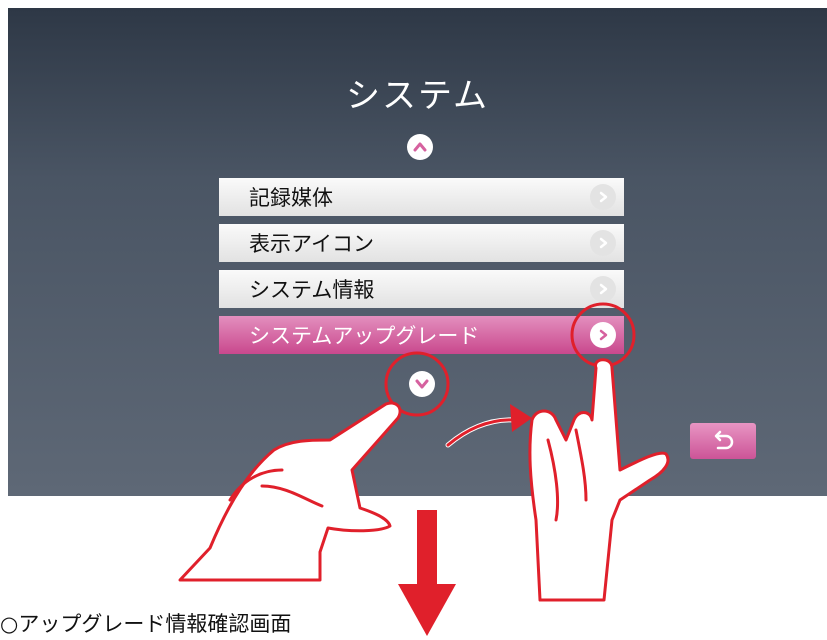  What do you see at coordinates (599, 480) in the screenshot?
I see `hand-pointer-right-icon` at bounding box center [599, 480].